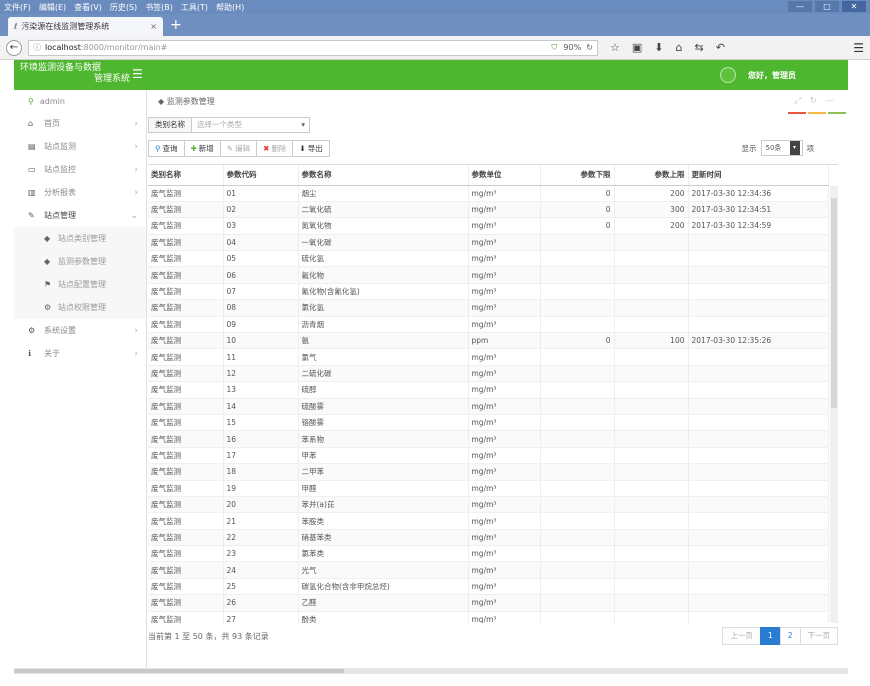 The height and width of the screenshot is (686, 870). Describe the element at coordinates (80, 146) in the screenshot. I see `sidebar-item: ▤ 站点监测 ›` at that location.